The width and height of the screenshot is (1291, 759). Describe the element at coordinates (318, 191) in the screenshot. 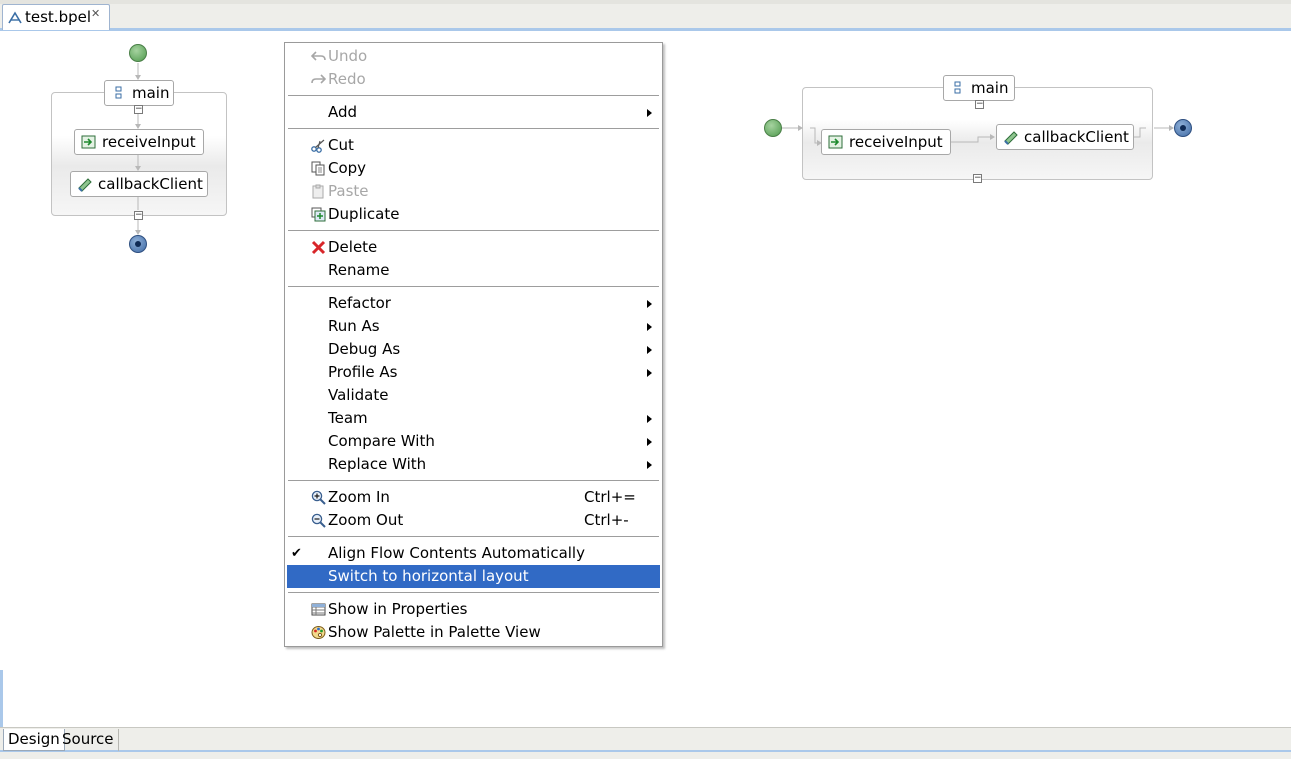

I see `paste-icon` at that location.